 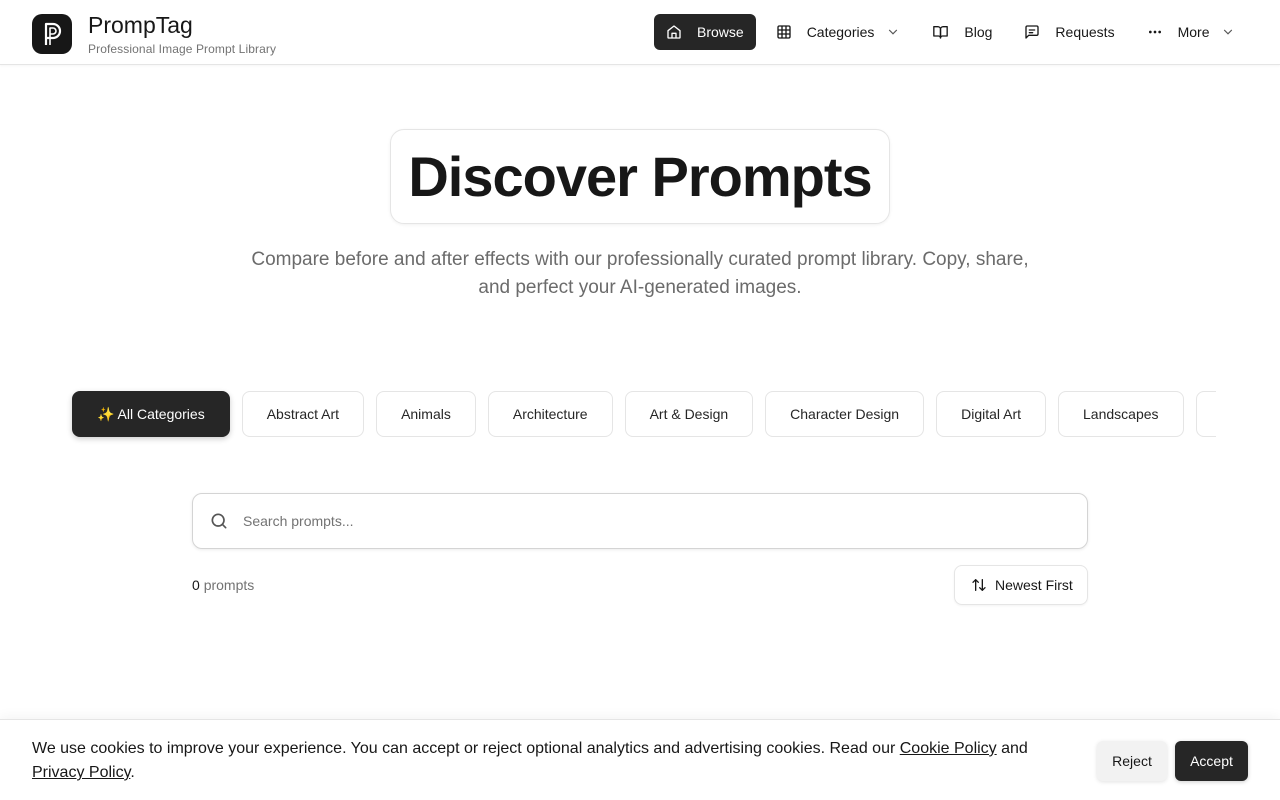 What do you see at coordinates (196, 585) in the screenshot?
I see `results-count-number: 0` at bounding box center [196, 585].